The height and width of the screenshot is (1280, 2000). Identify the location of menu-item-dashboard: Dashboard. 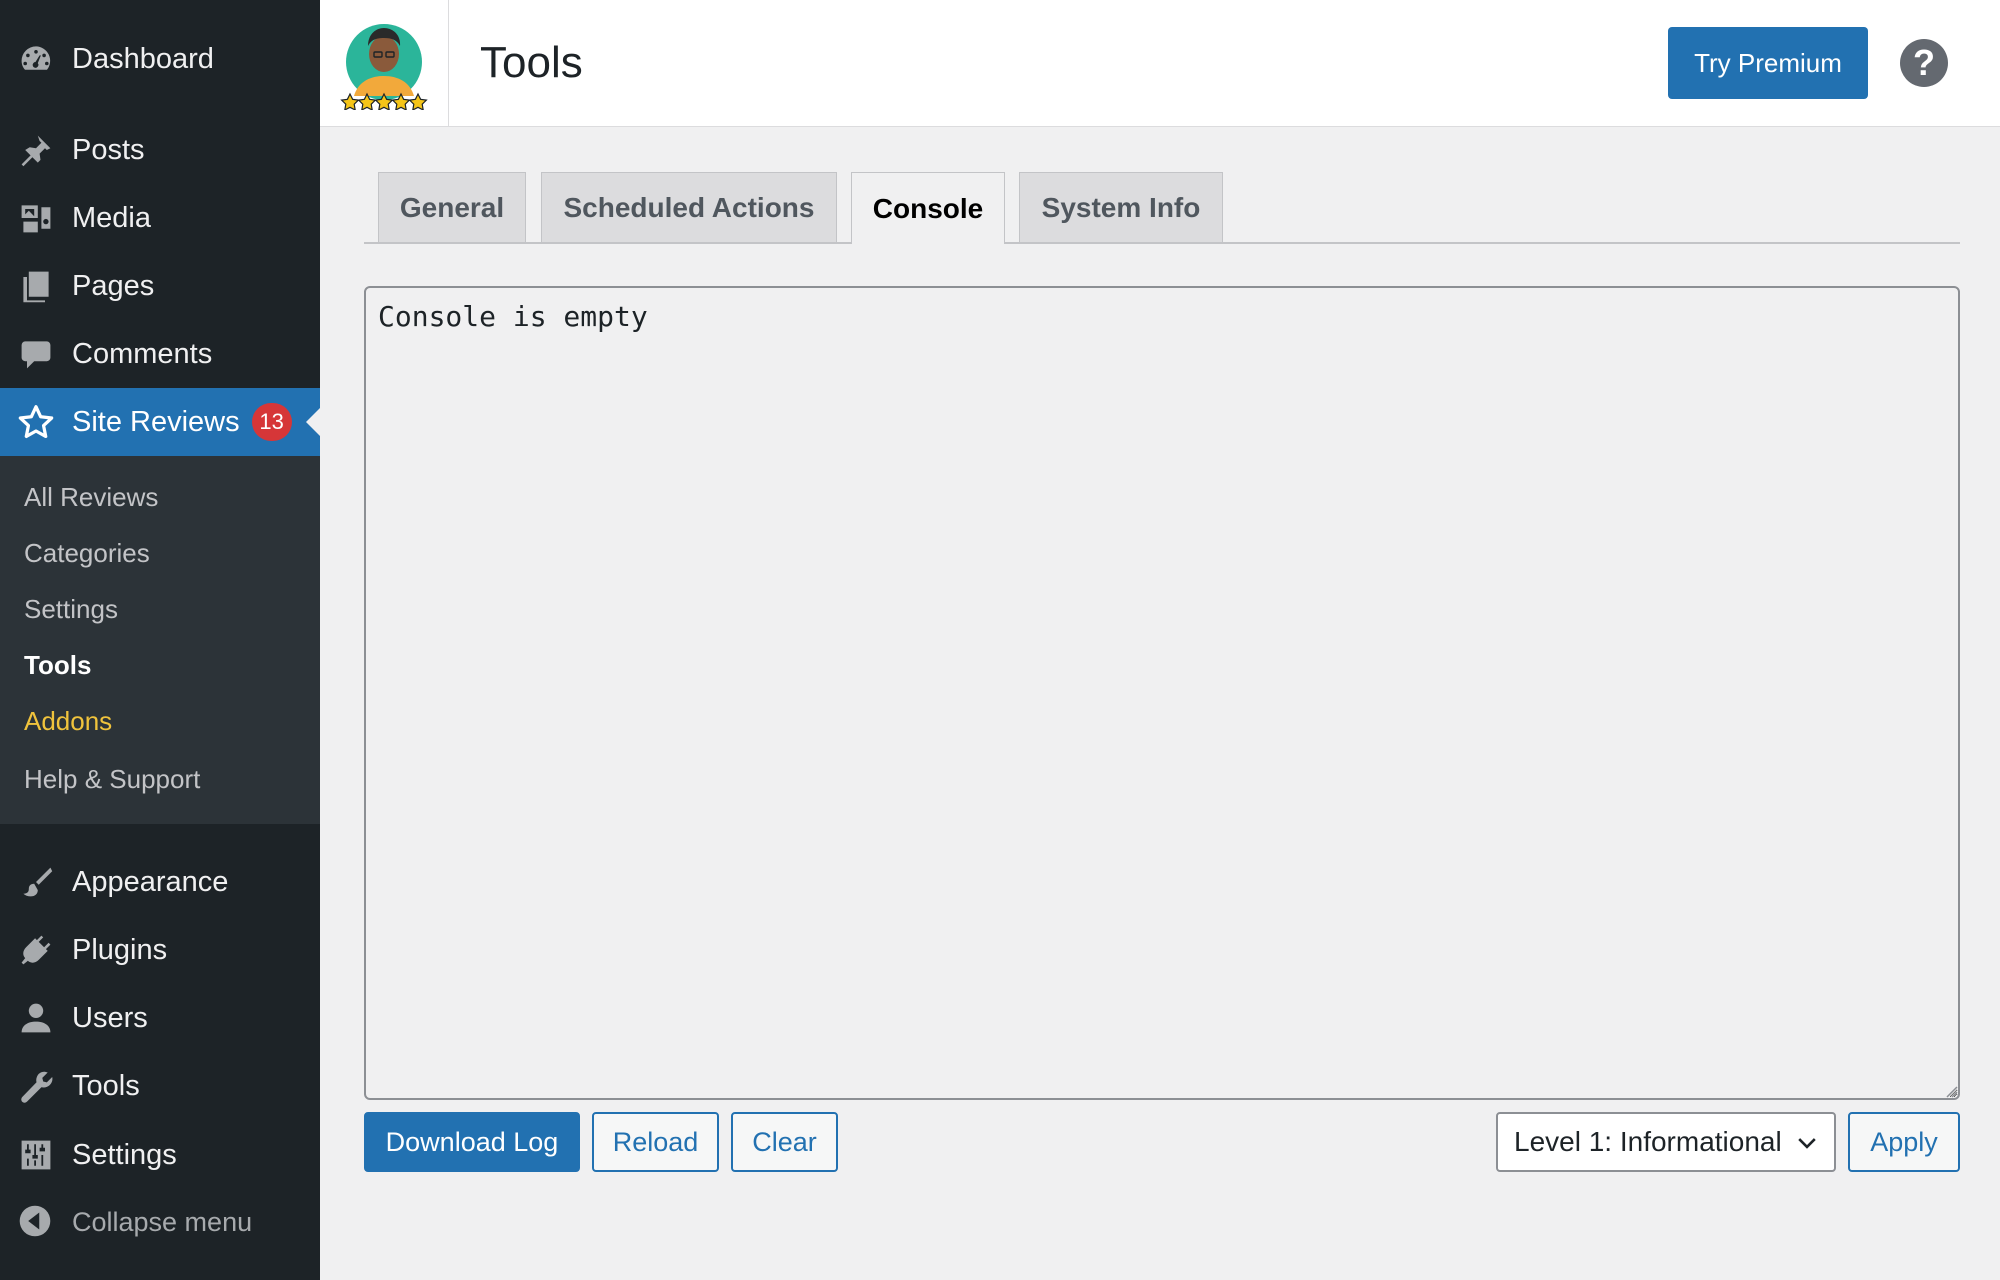
(160, 59).